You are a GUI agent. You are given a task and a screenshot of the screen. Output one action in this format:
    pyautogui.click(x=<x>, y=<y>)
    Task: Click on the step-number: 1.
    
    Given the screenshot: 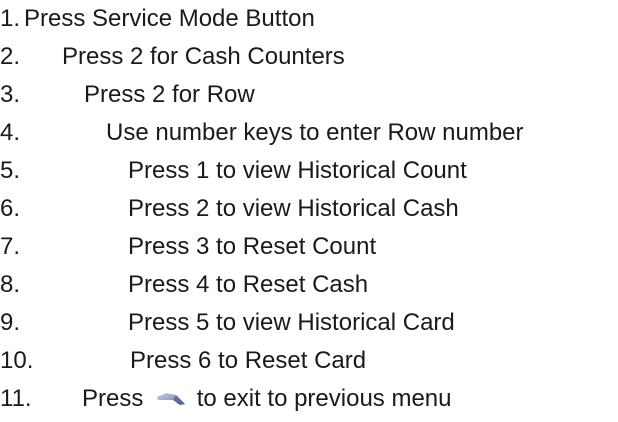 What is the action you would take?
    pyautogui.click(x=10, y=18)
    